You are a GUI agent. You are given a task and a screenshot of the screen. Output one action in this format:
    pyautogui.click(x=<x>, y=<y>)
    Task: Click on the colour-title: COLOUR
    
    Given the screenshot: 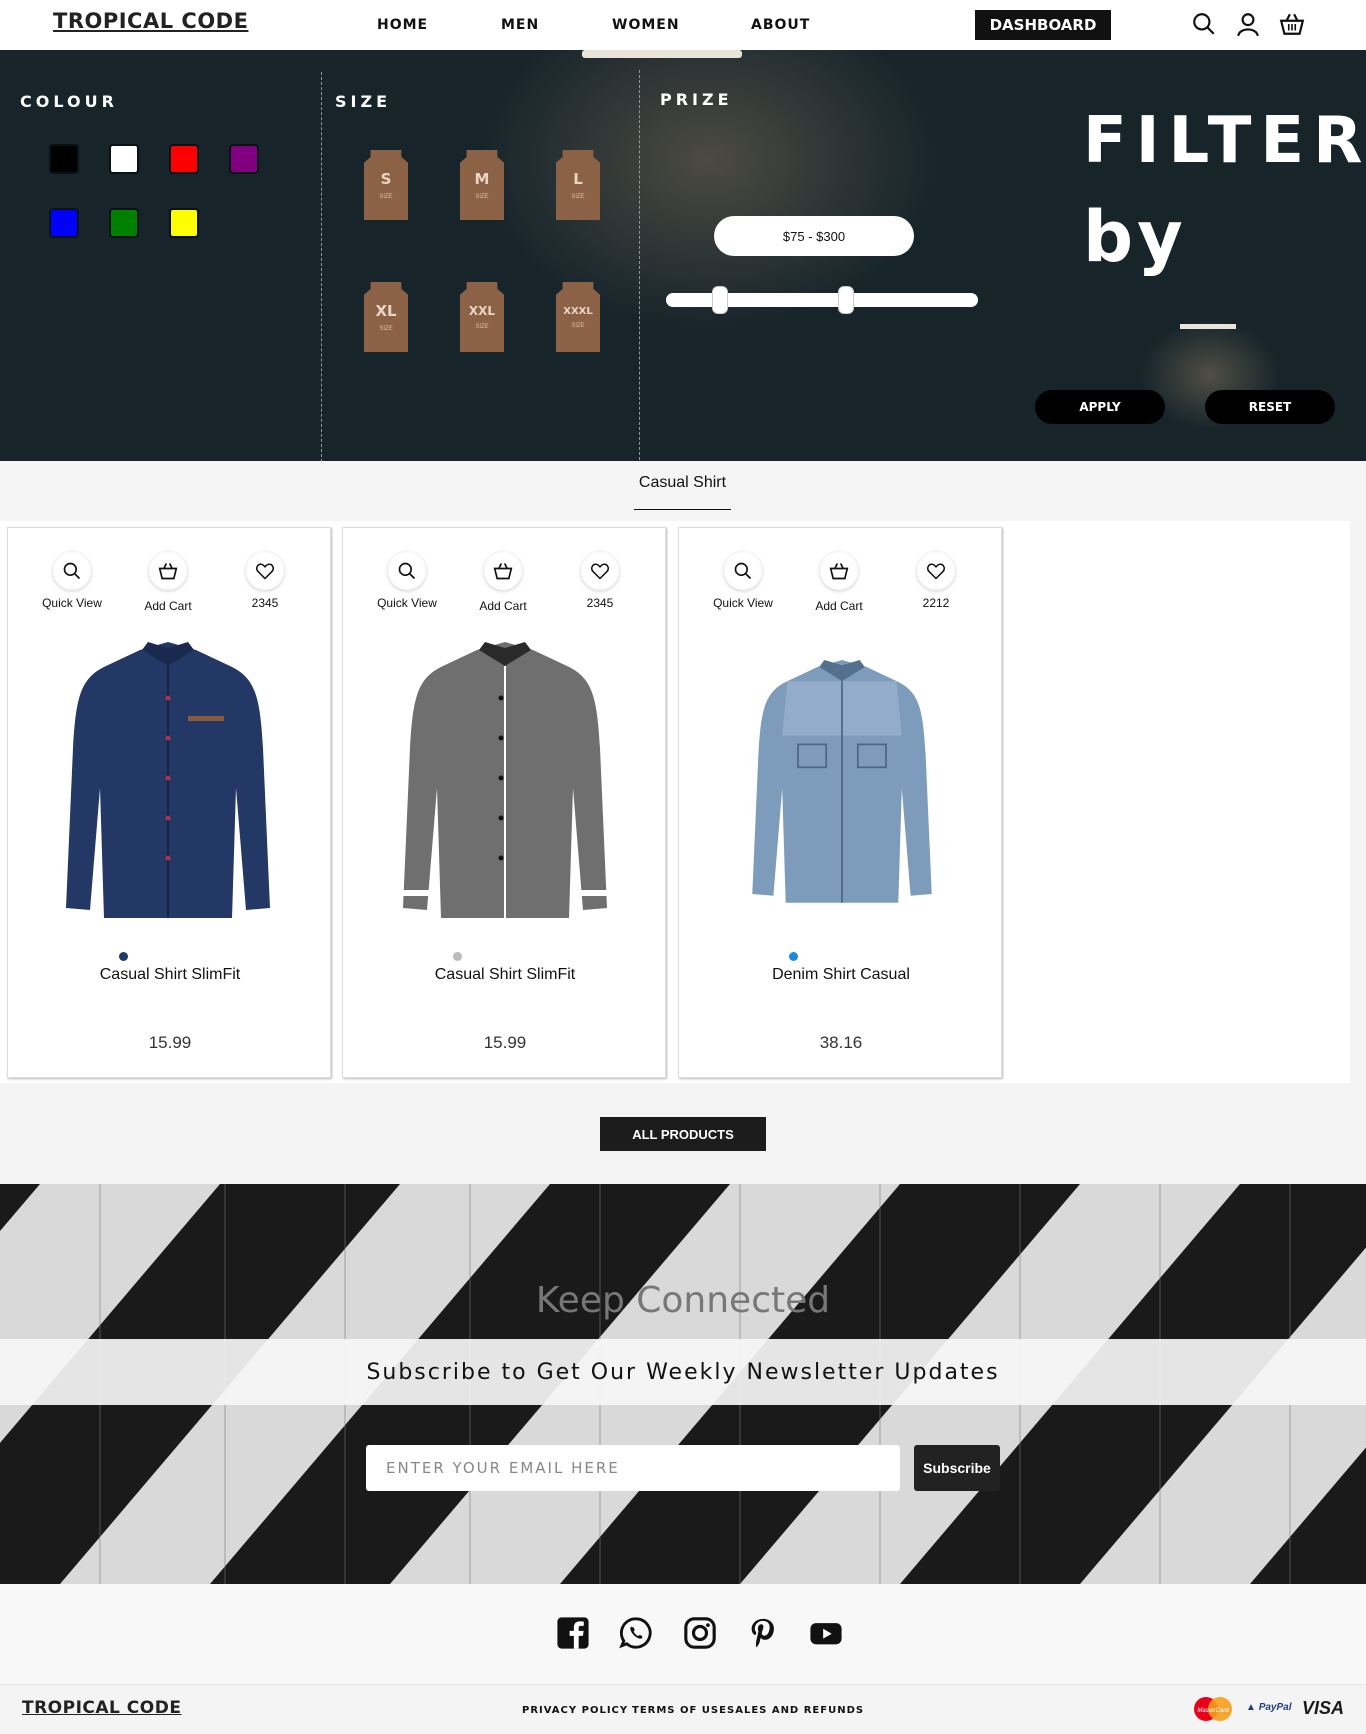 What is the action you would take?
    pyautogui.click(x=69, y=101)
    